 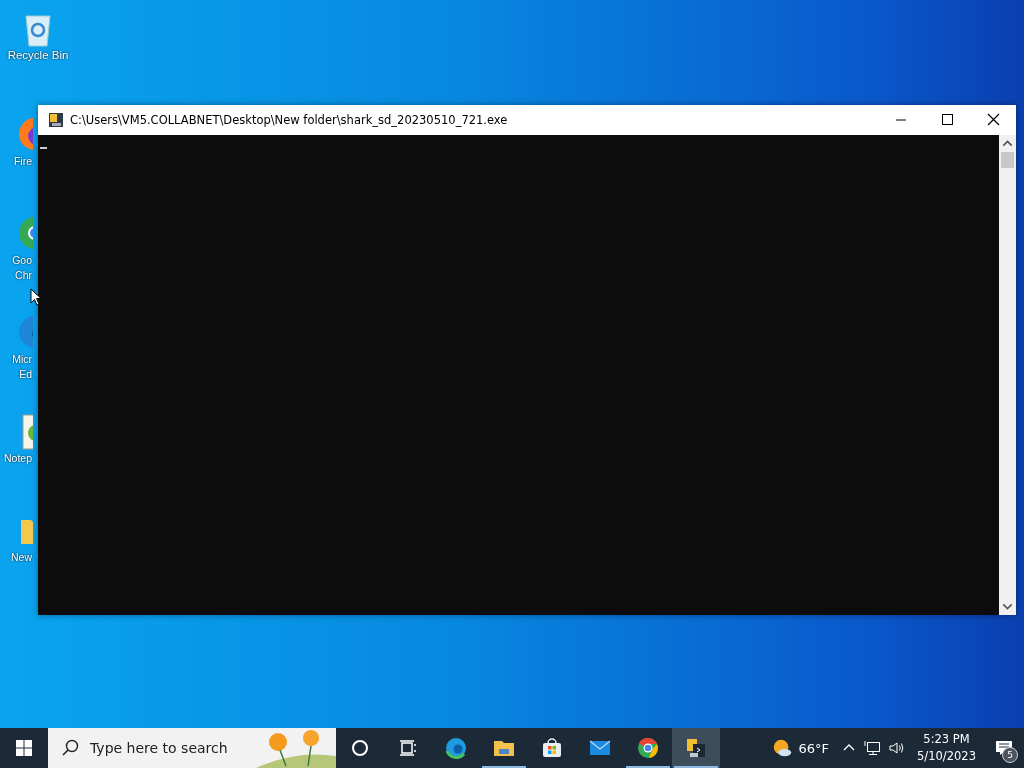 What do you see at coordinates (70, 748) in the screenshot?
I see `search-icon` at bounding box center [70, 748].